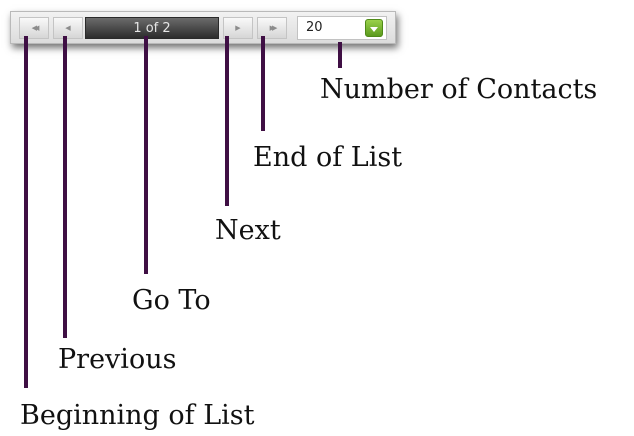  Describe the element at coordinates (263, 83) in the screenshot. I see `callout-line-end` at that location.